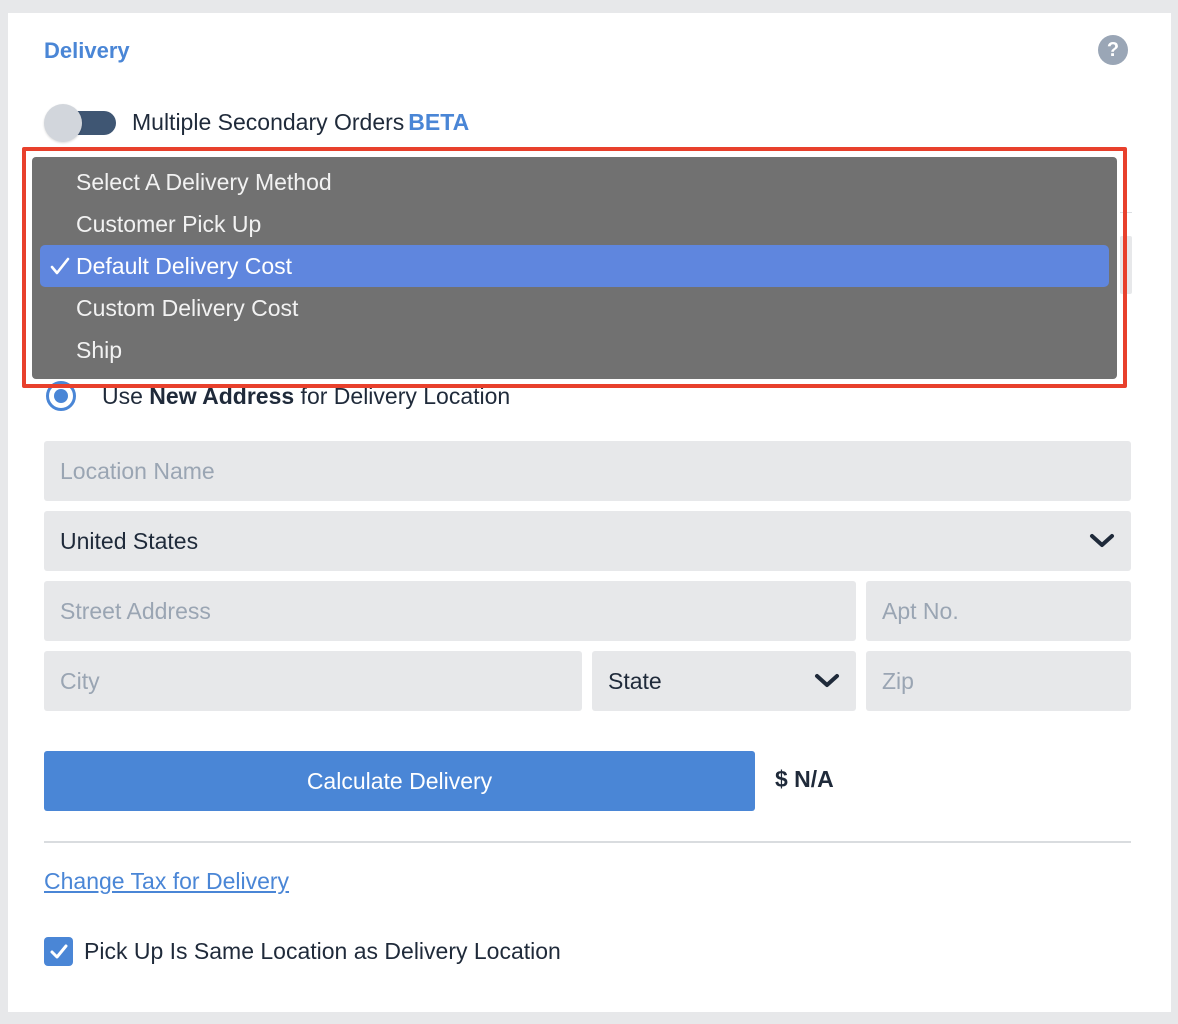 The image size is (1178, 1024). Describe the element at coordinates (439, 121) in the screenshot. I see `beta-badge: BETA` at that location.